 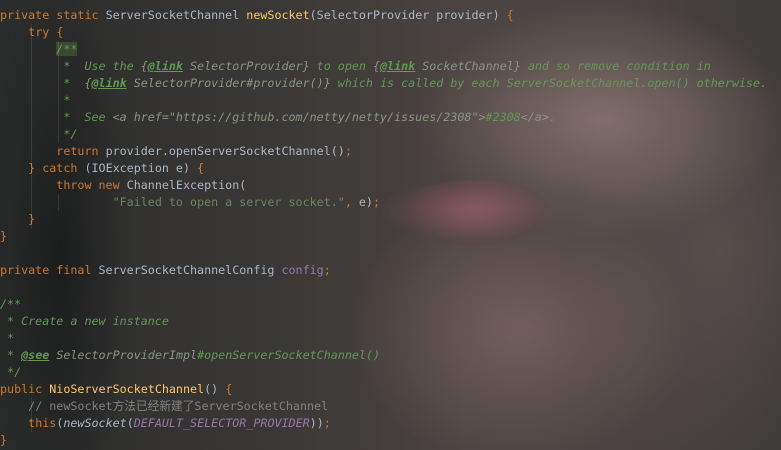 What do you see at coordinates (302, 270) in the screenshot?
I see `code-token: config` at bounding box center [302, 270].